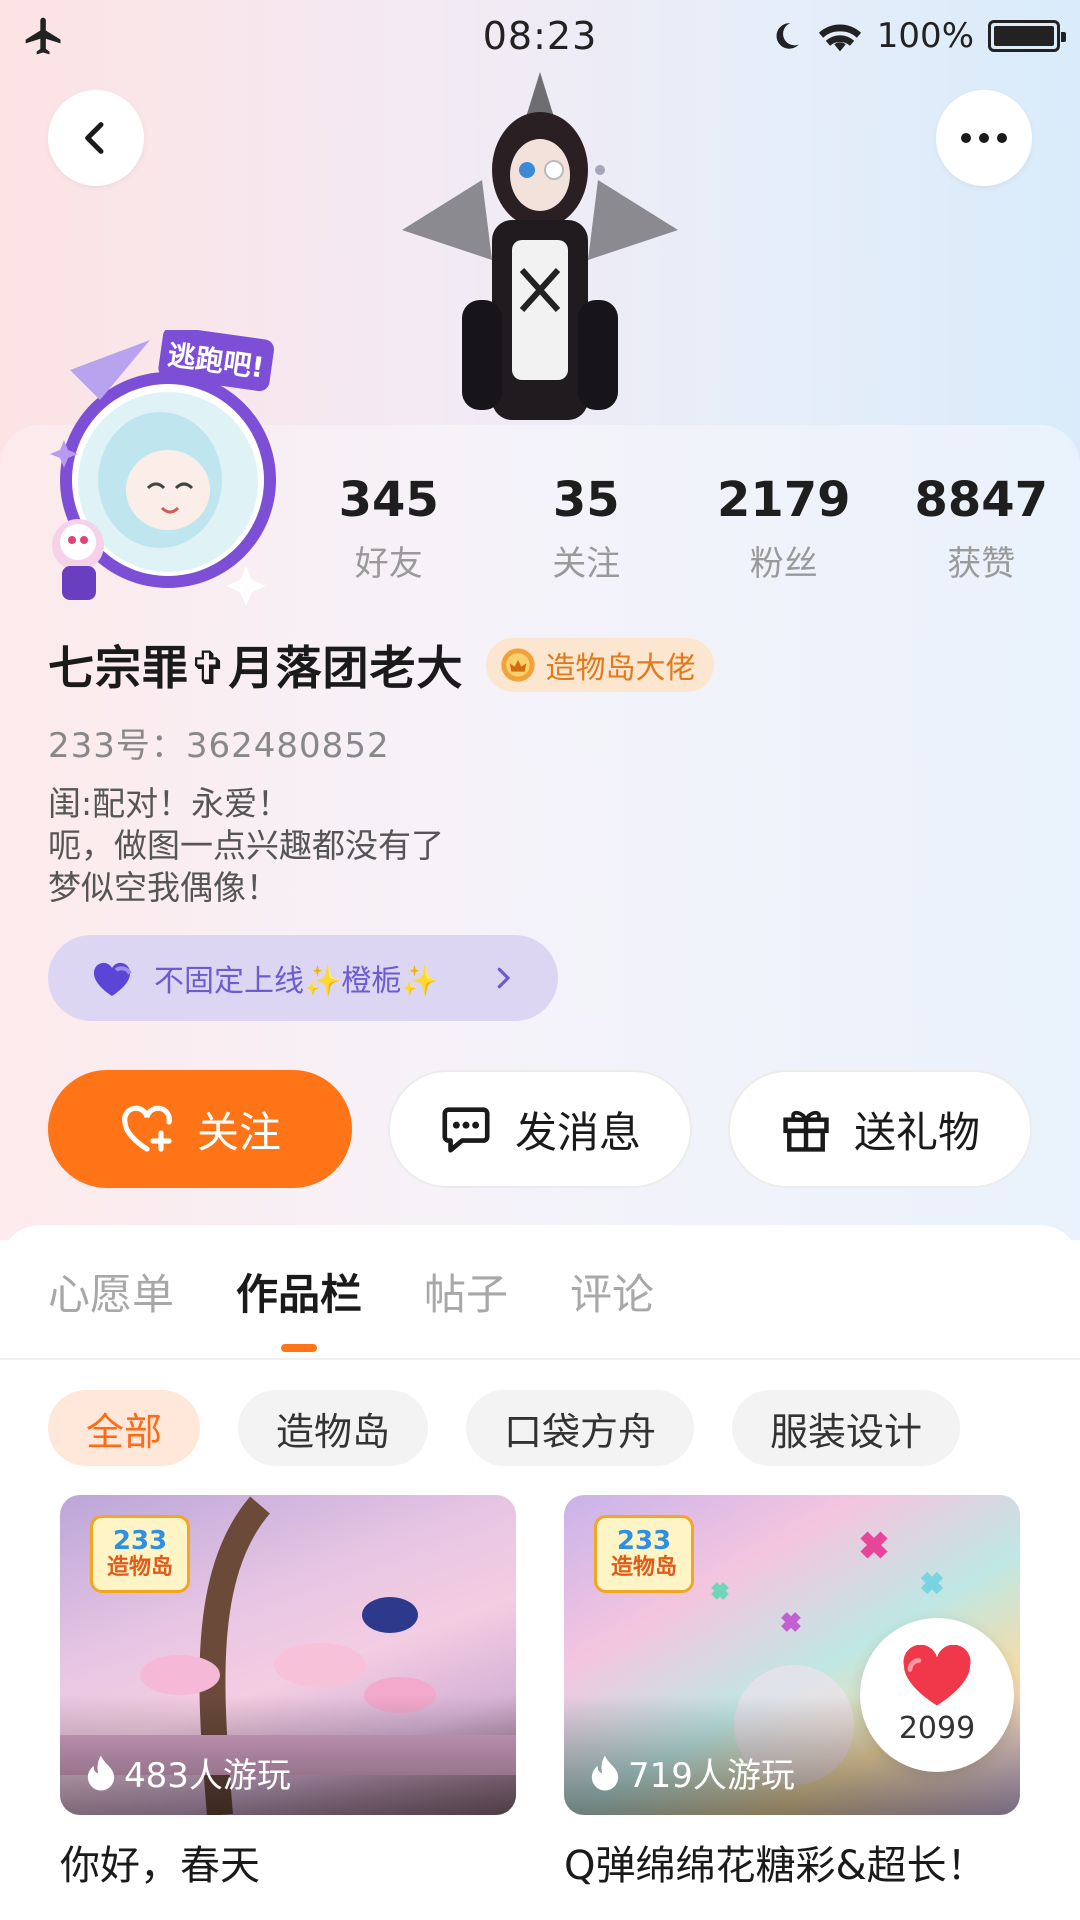 The height and width of the screenshot is (1920, 1080). What do you see at coordinates (620, 668) in the screenshot?
I see `badge-label: 造物岛大佬` at bounding box center [620, 668].